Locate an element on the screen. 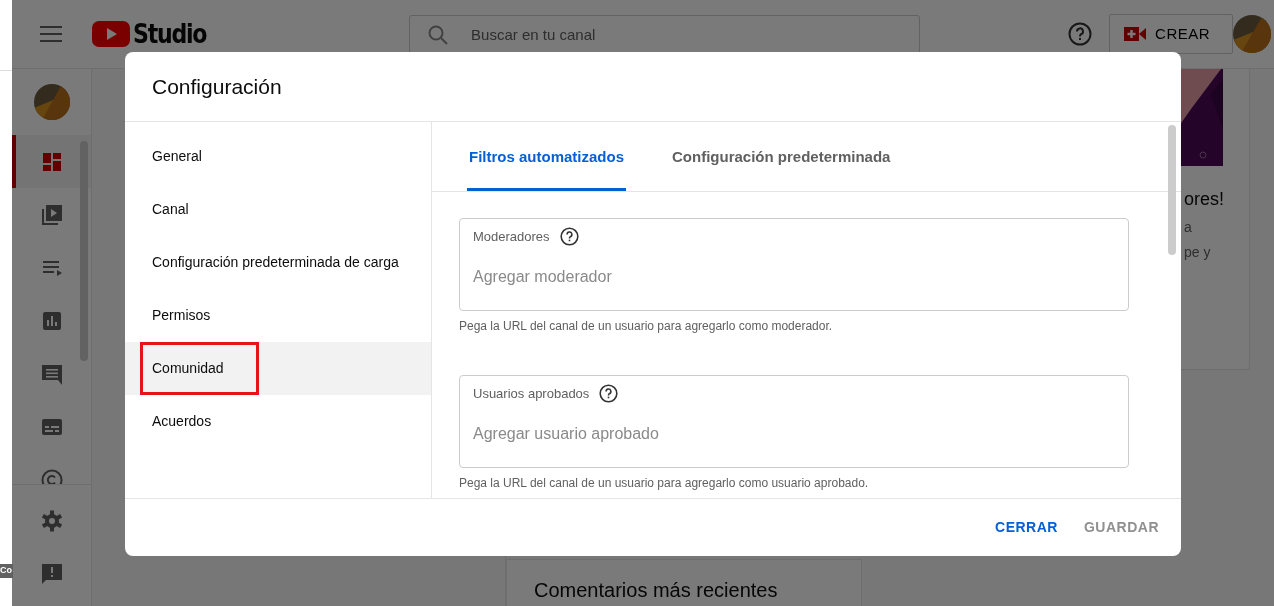  section-title: Comentarios más recientes is located at coordinates (656, 590).